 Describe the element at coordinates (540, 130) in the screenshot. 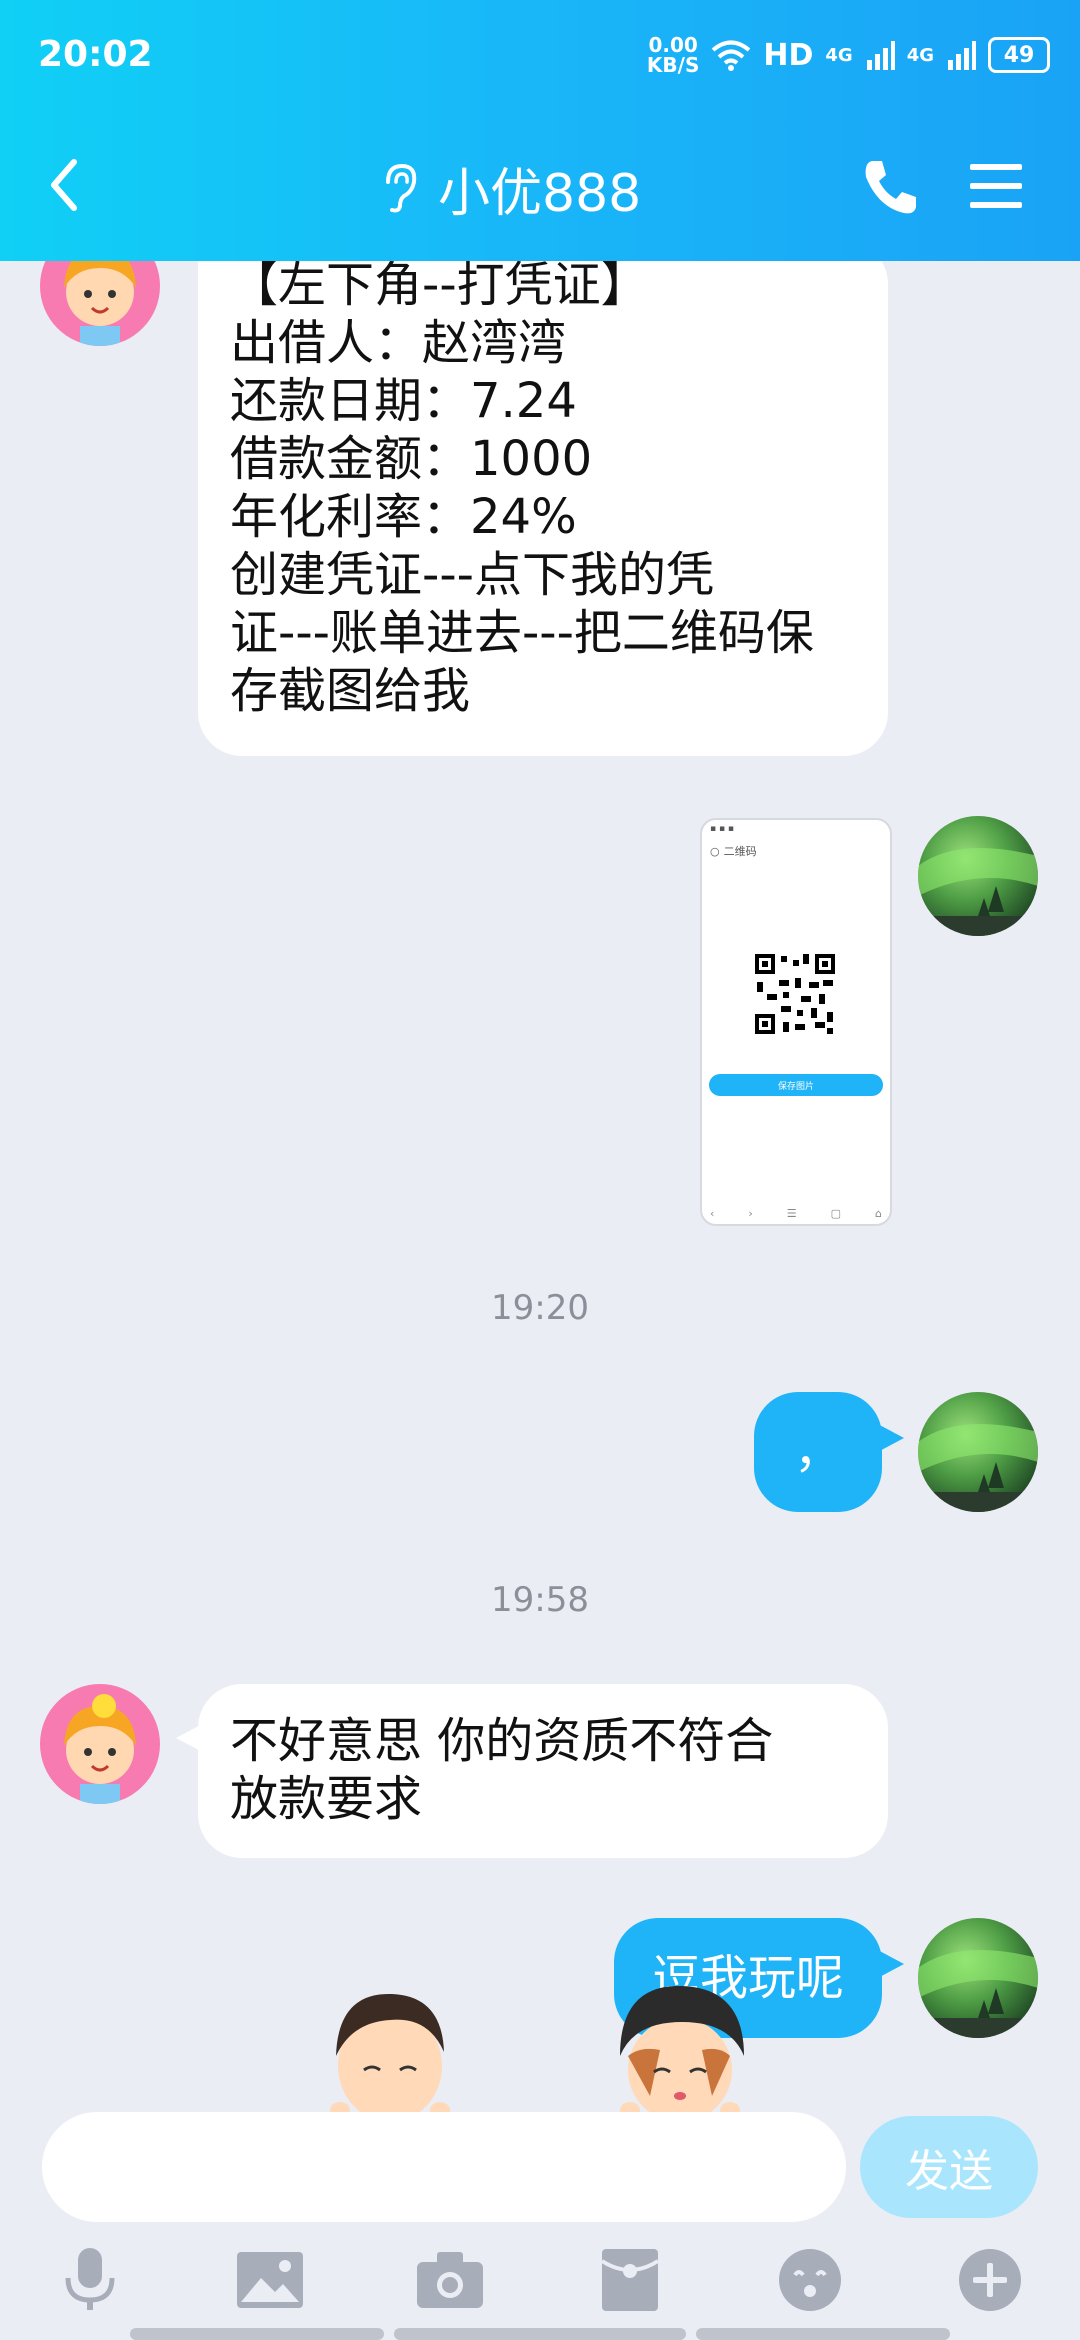

I see `header: 20:02 0.00 KB/S HD 4G 4G 49 小优888` at that location.